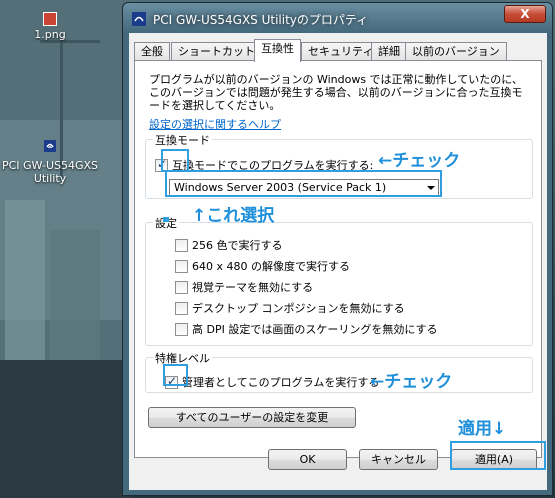 This screenshot has height=498, width=555. I want to click on desktop-icon-utility: PCI GW-US54GXS Utility, so click(50, 161).